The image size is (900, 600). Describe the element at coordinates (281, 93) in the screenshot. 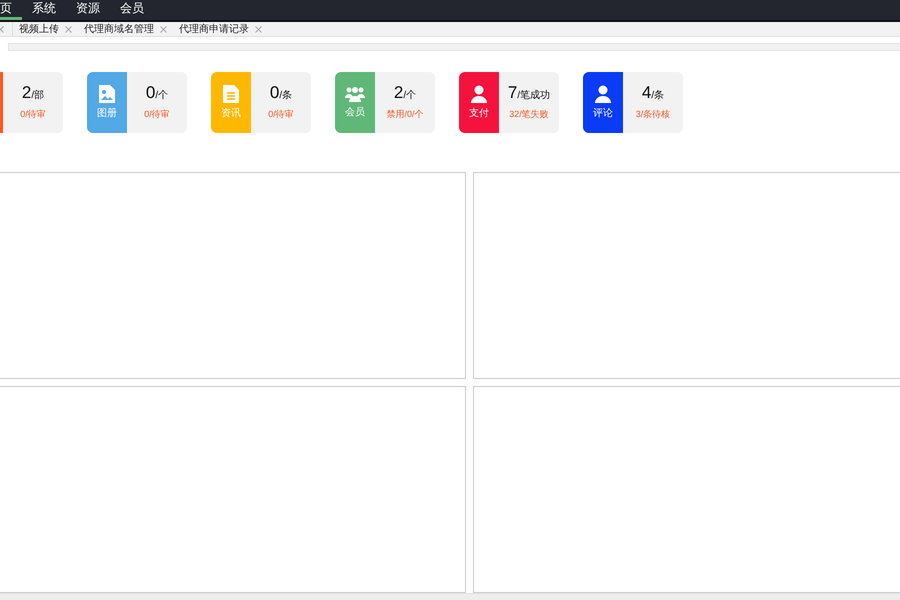

I see `stat-value: 0/条` at that location.